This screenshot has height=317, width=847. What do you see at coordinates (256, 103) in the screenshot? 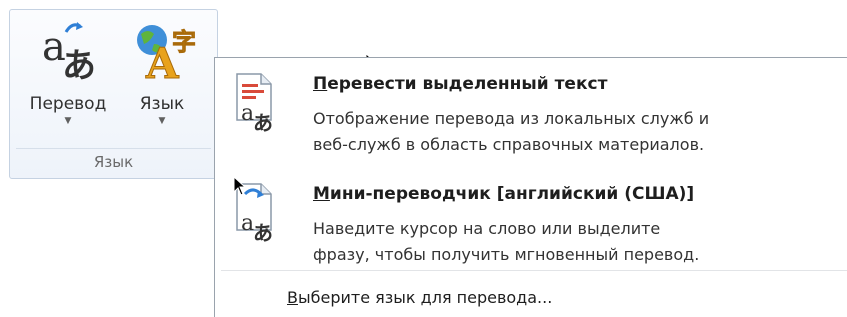
I see `translate-document-icon: a あ` at bounding box center [256, 103].